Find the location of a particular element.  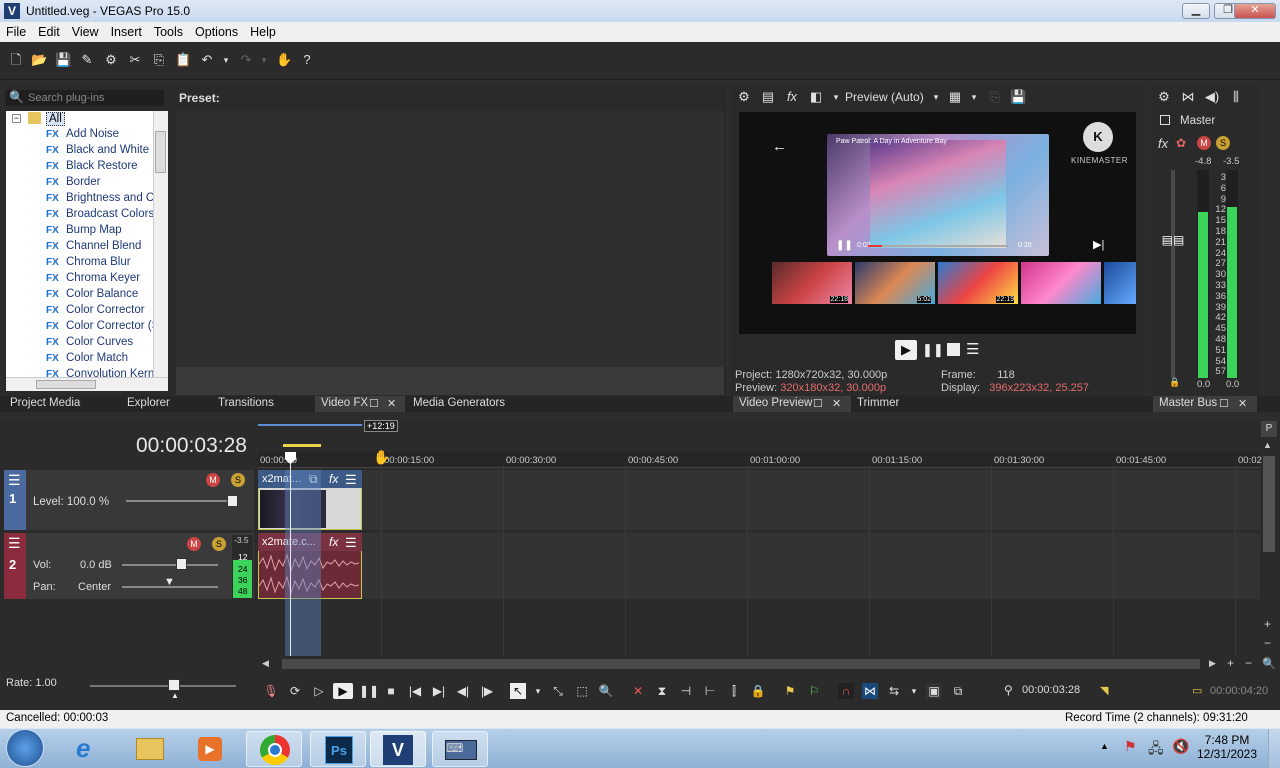

vegas-app-icon: V is located at coordinates (12, 11).